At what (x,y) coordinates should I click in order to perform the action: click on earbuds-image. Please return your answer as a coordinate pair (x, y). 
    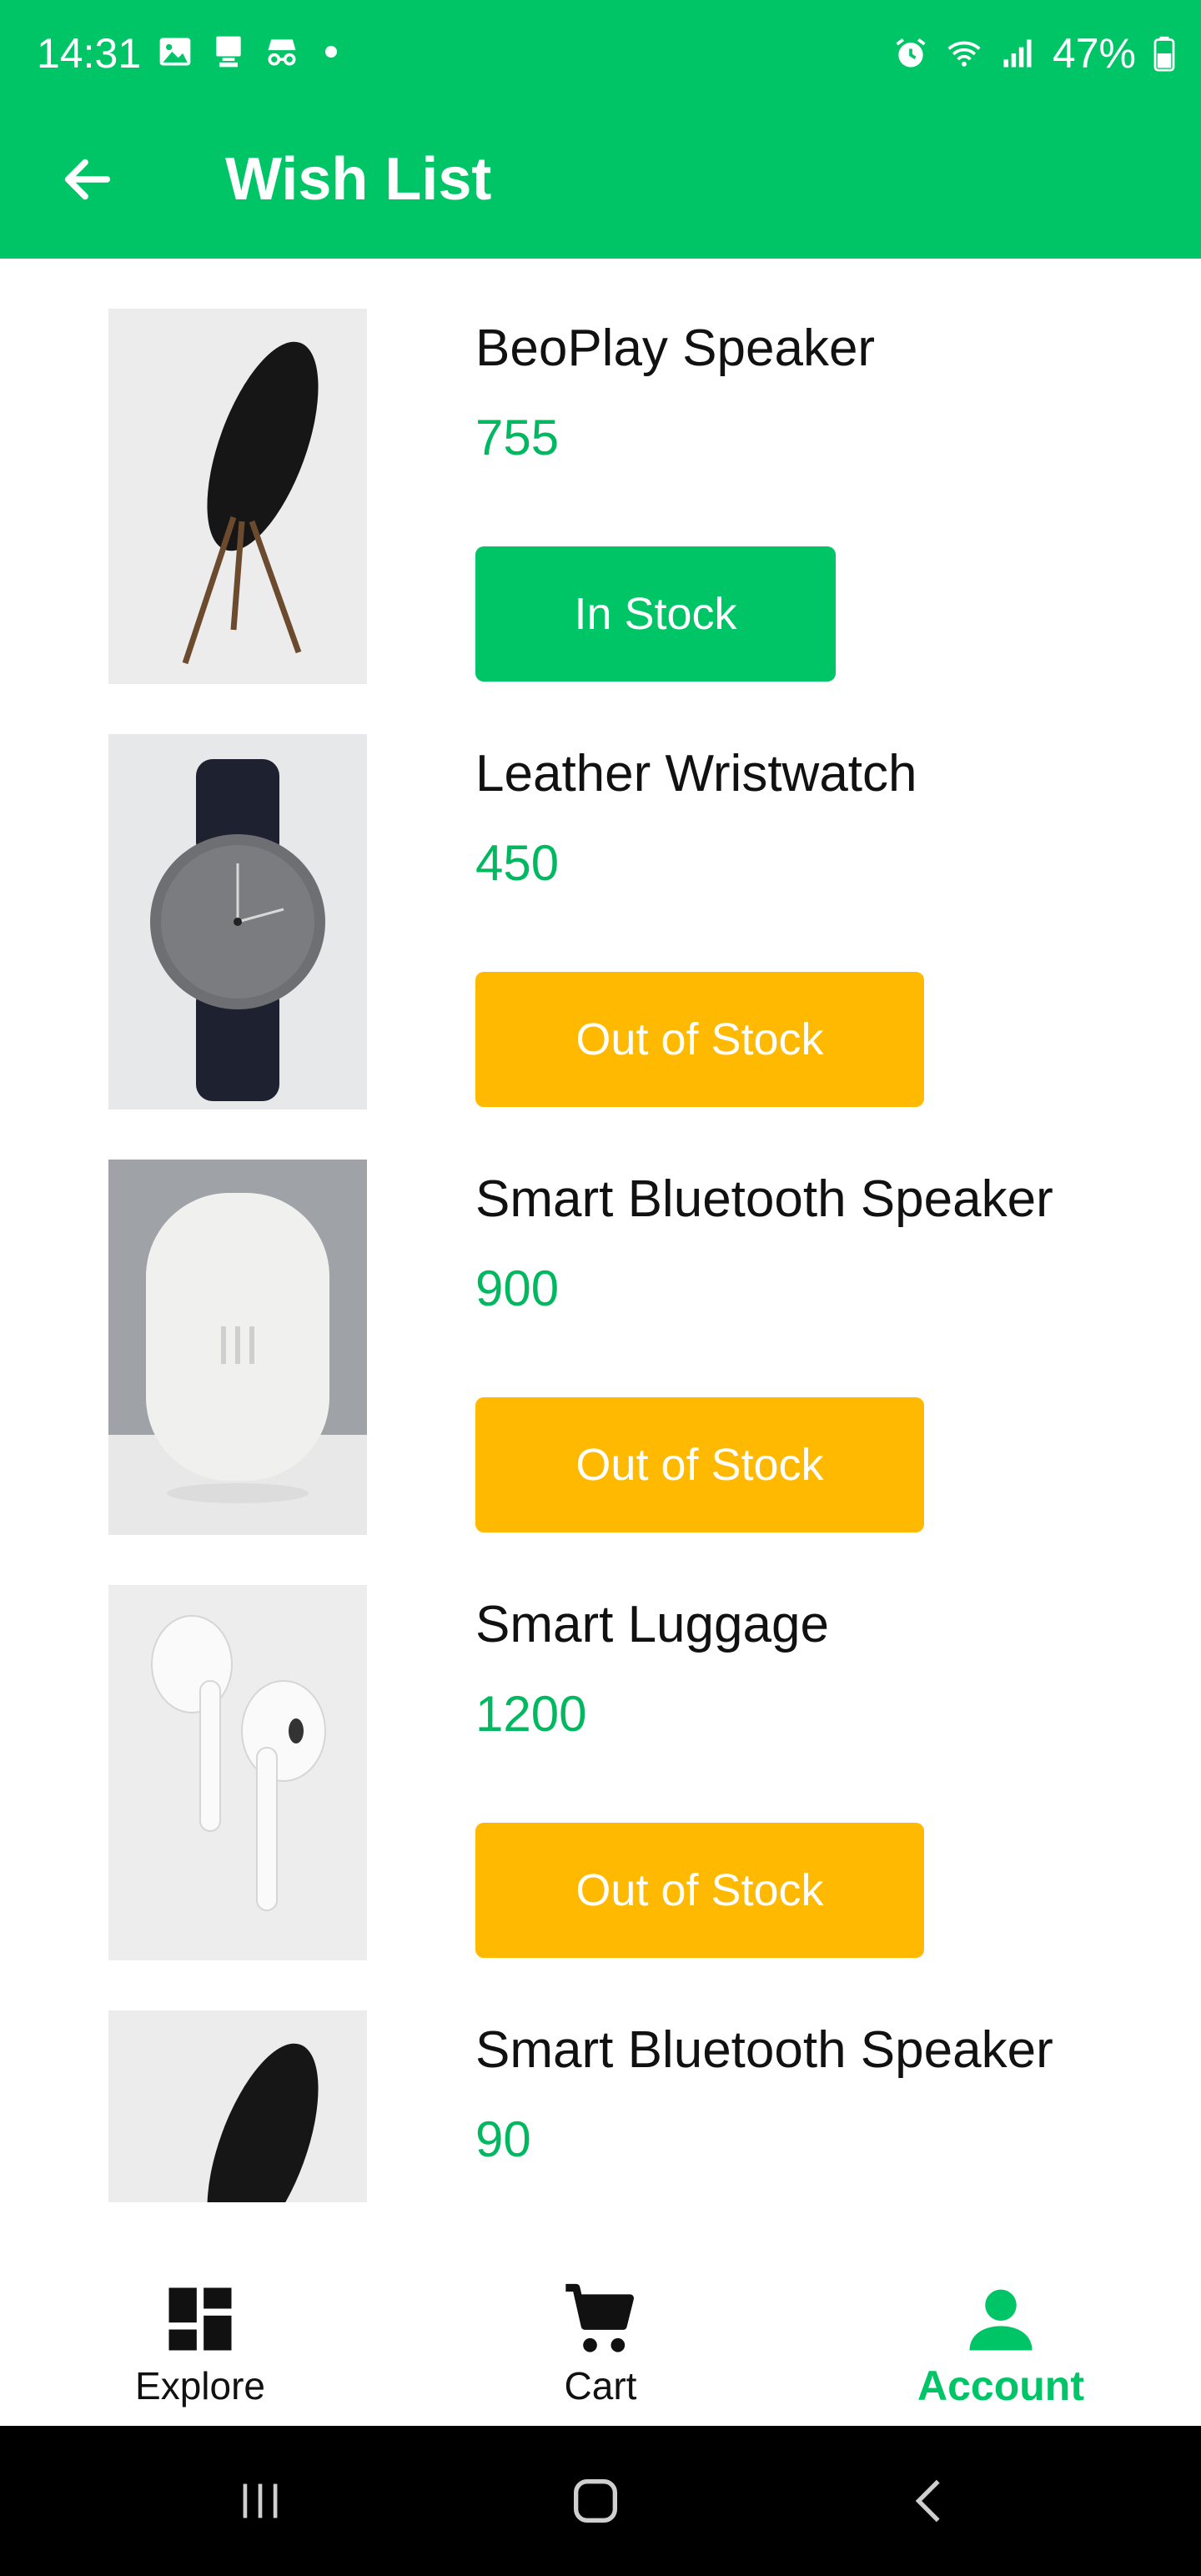
    Looking at the image, I should click on (238, 1772).